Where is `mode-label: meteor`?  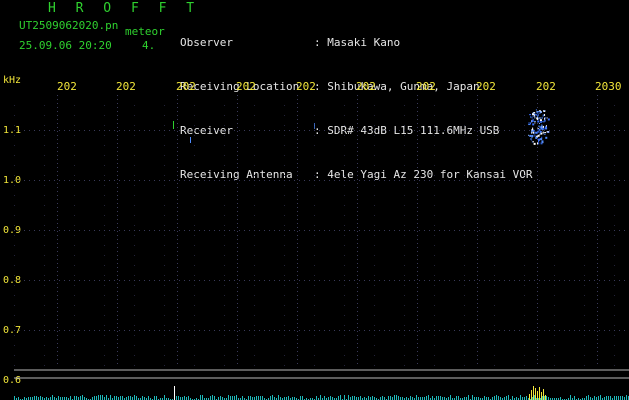
mode-label: meteor is located at coordinates (145, 31).